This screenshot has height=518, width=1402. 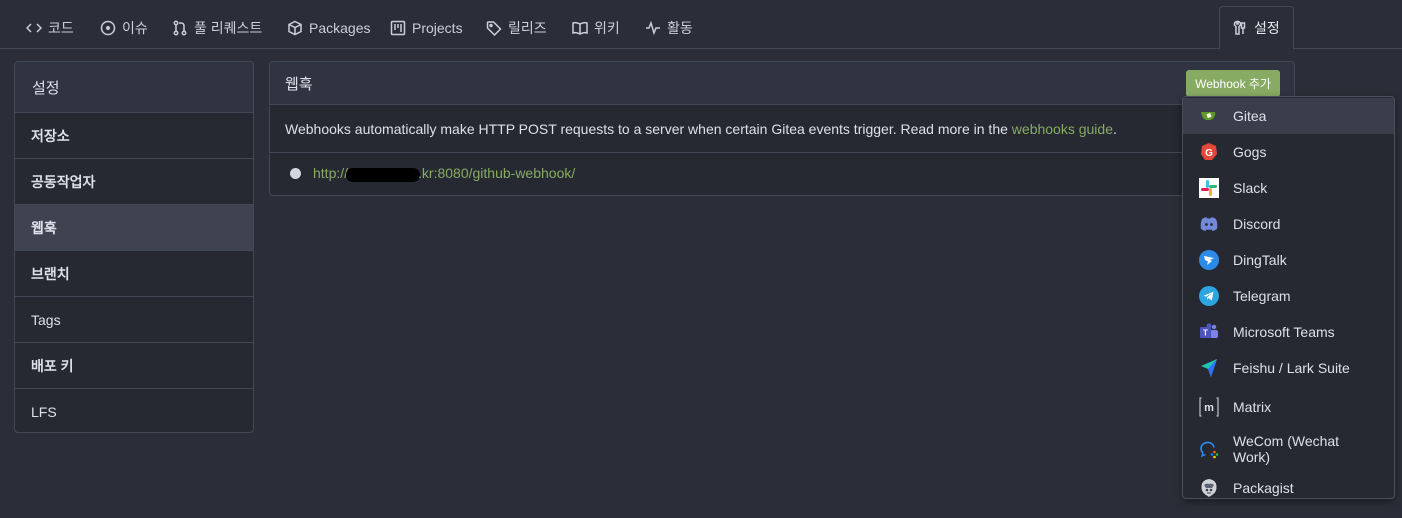 What do you see at coordinates (228, 27) in the screenshot?
I see `tab-pull-requests-label: 풀 리퀘스트` at bounding box center [228, 27].